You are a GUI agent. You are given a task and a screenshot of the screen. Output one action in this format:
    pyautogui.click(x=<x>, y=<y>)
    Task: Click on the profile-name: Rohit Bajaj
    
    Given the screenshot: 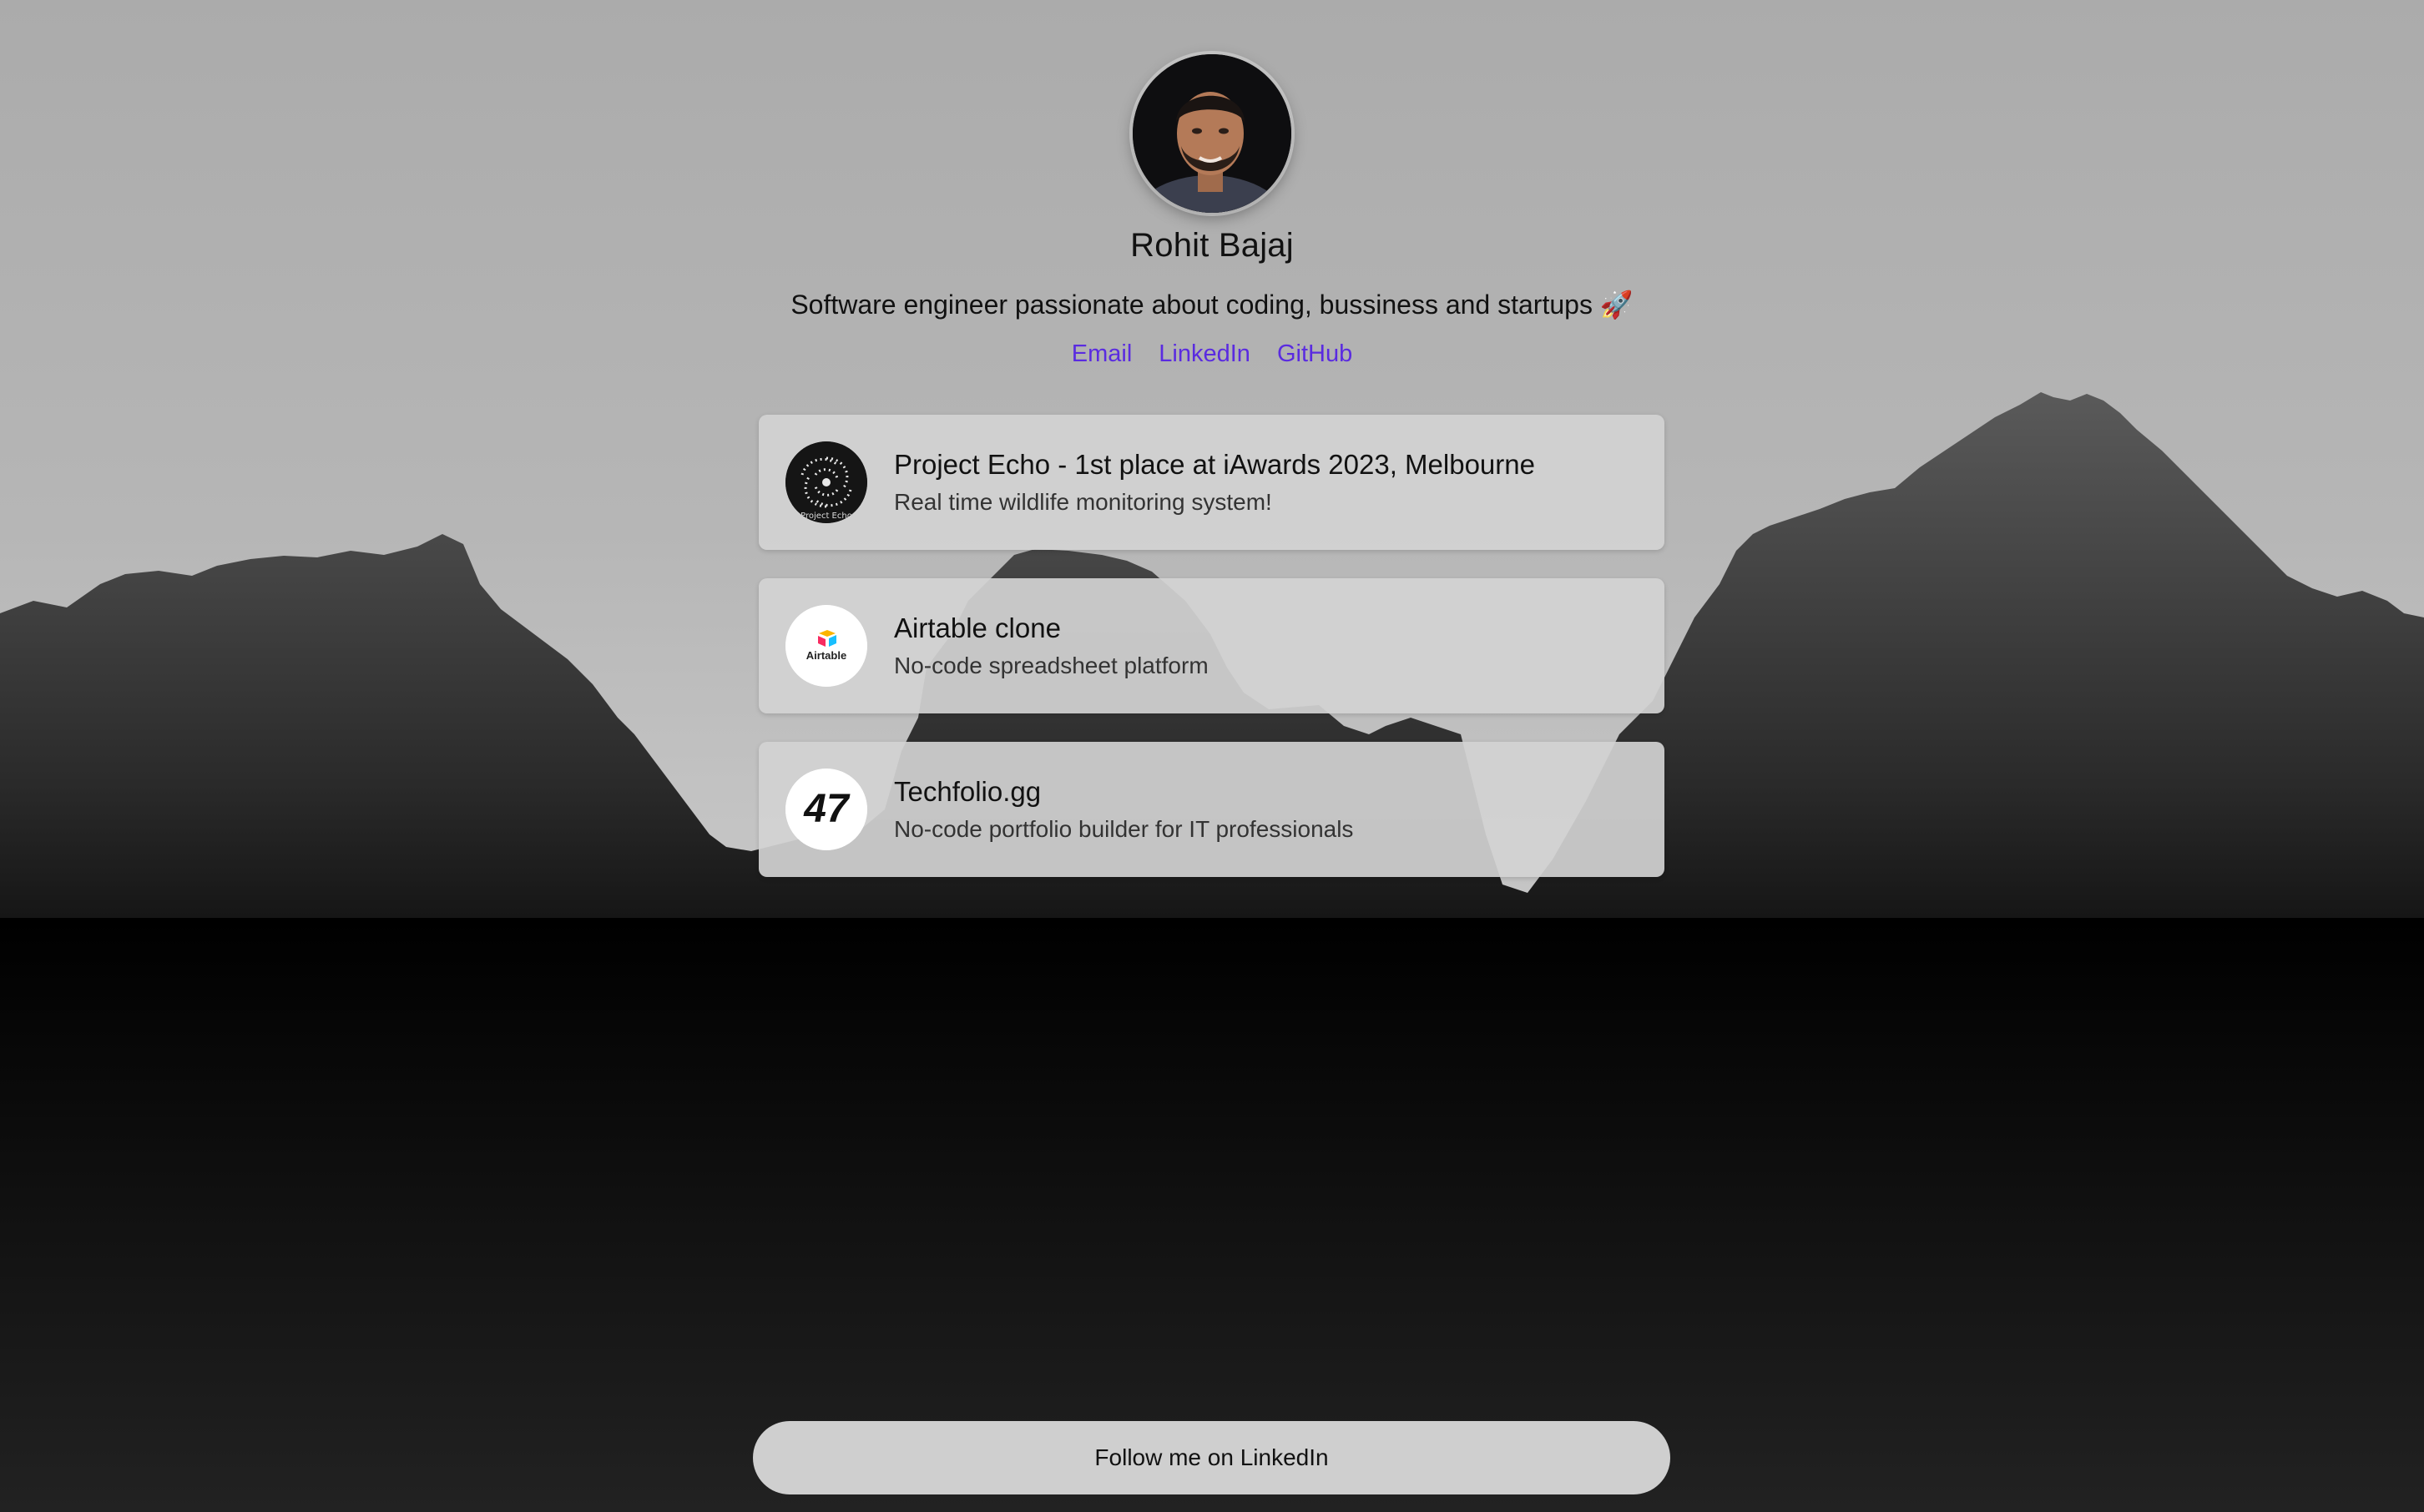 What is the action you would take?
    pyautogui.click(x=1212, y=246)
    